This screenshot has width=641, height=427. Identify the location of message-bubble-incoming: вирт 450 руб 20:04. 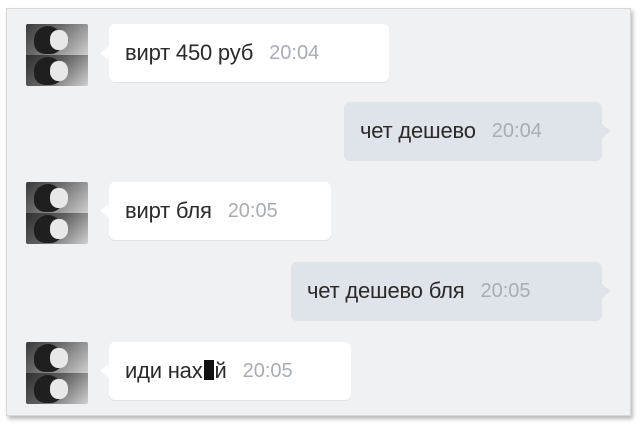
(244, 53).